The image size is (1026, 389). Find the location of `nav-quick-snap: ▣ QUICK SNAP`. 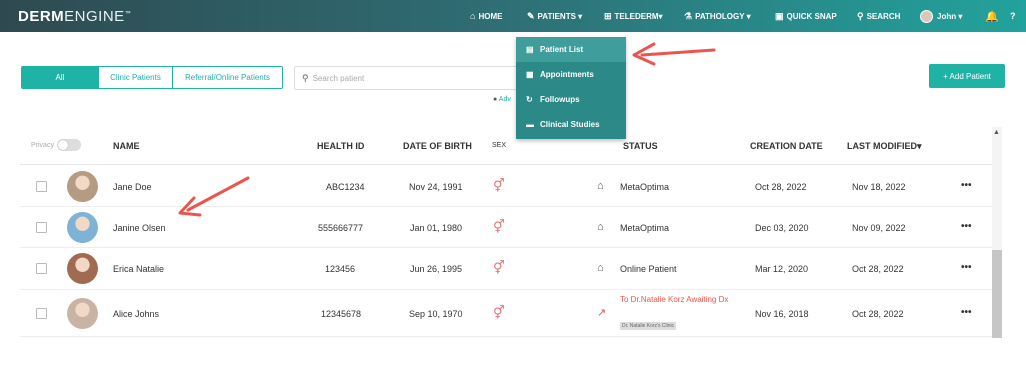

nav-quick-snap: ▣ QUICK SNAP is located at coordinates (806, 16).